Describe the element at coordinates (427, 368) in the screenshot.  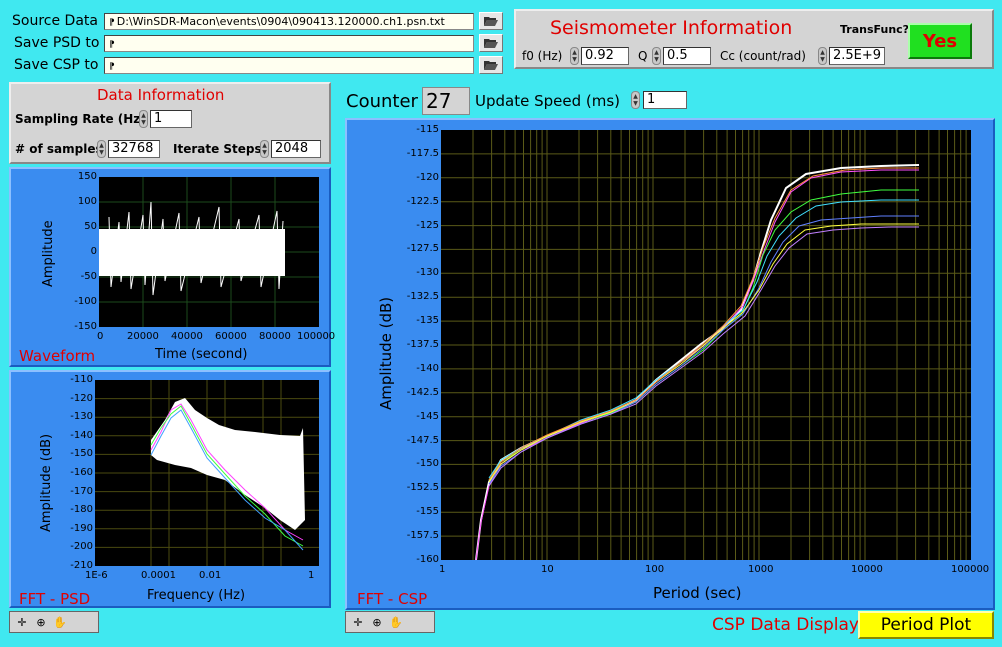
I see `y-tick: -140` at that location.